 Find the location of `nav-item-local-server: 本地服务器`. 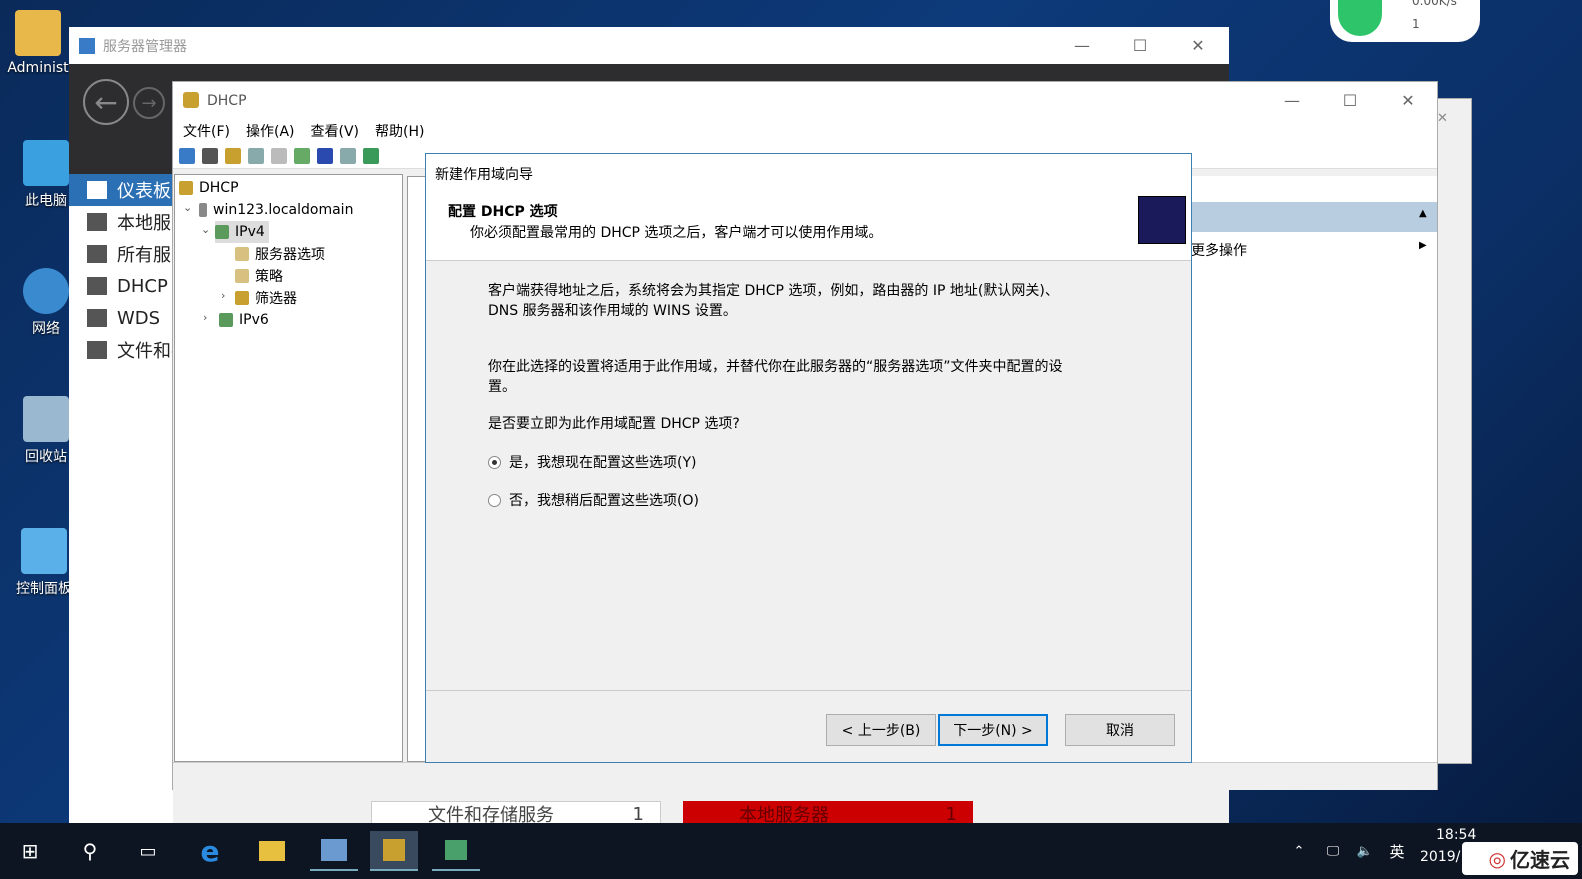

nav-item-local-server: 本地服务器 is located at coordinates (121, 222).